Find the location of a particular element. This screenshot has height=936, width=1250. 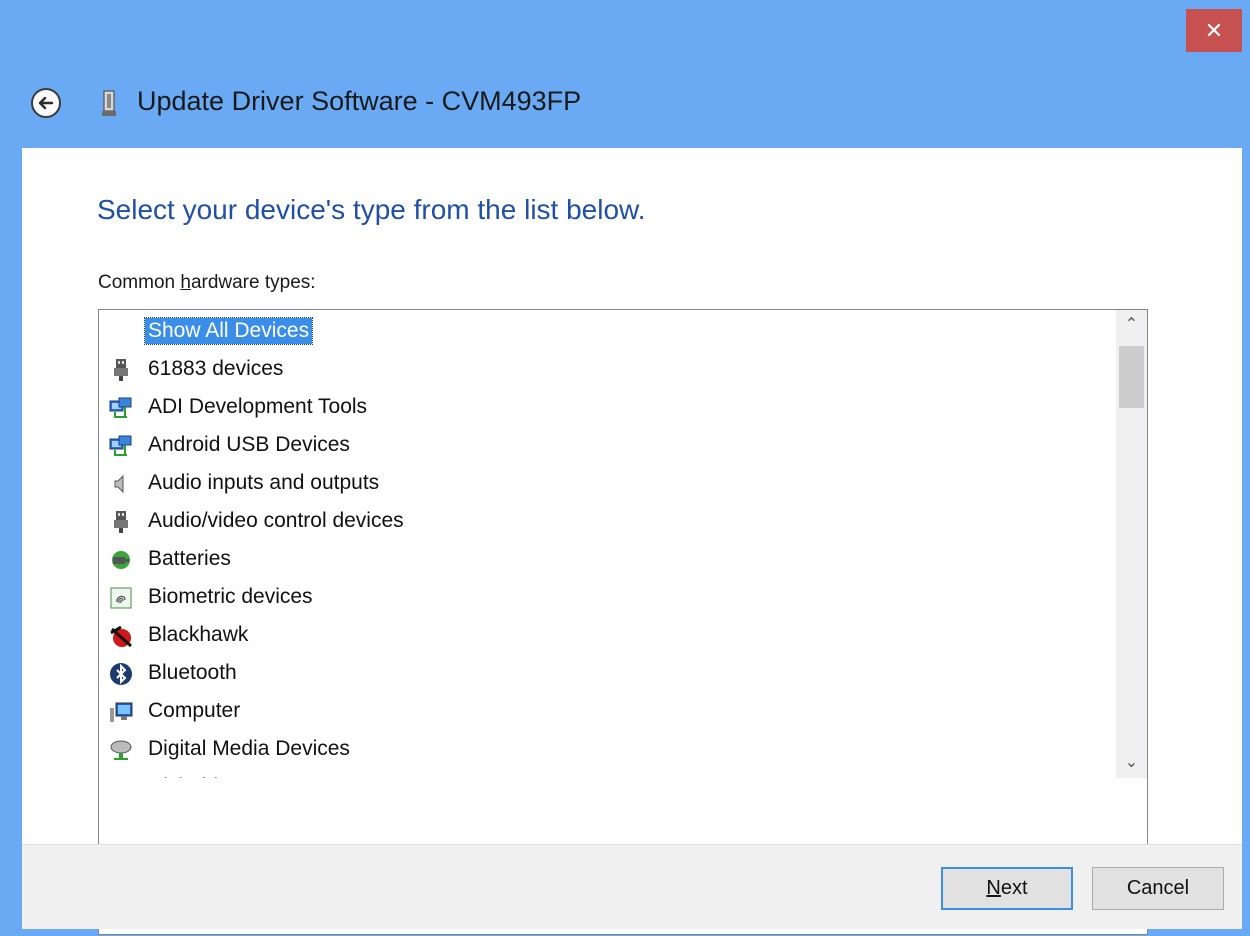

list-item: Blackhawk is located at coordinates (607, 634).